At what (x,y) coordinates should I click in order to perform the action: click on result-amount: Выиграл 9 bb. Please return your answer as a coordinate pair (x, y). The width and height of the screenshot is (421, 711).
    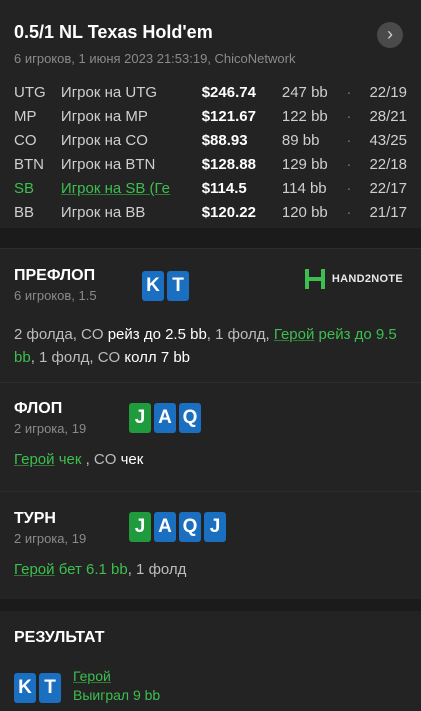
    Looking at the image, I should click on (117, 695).